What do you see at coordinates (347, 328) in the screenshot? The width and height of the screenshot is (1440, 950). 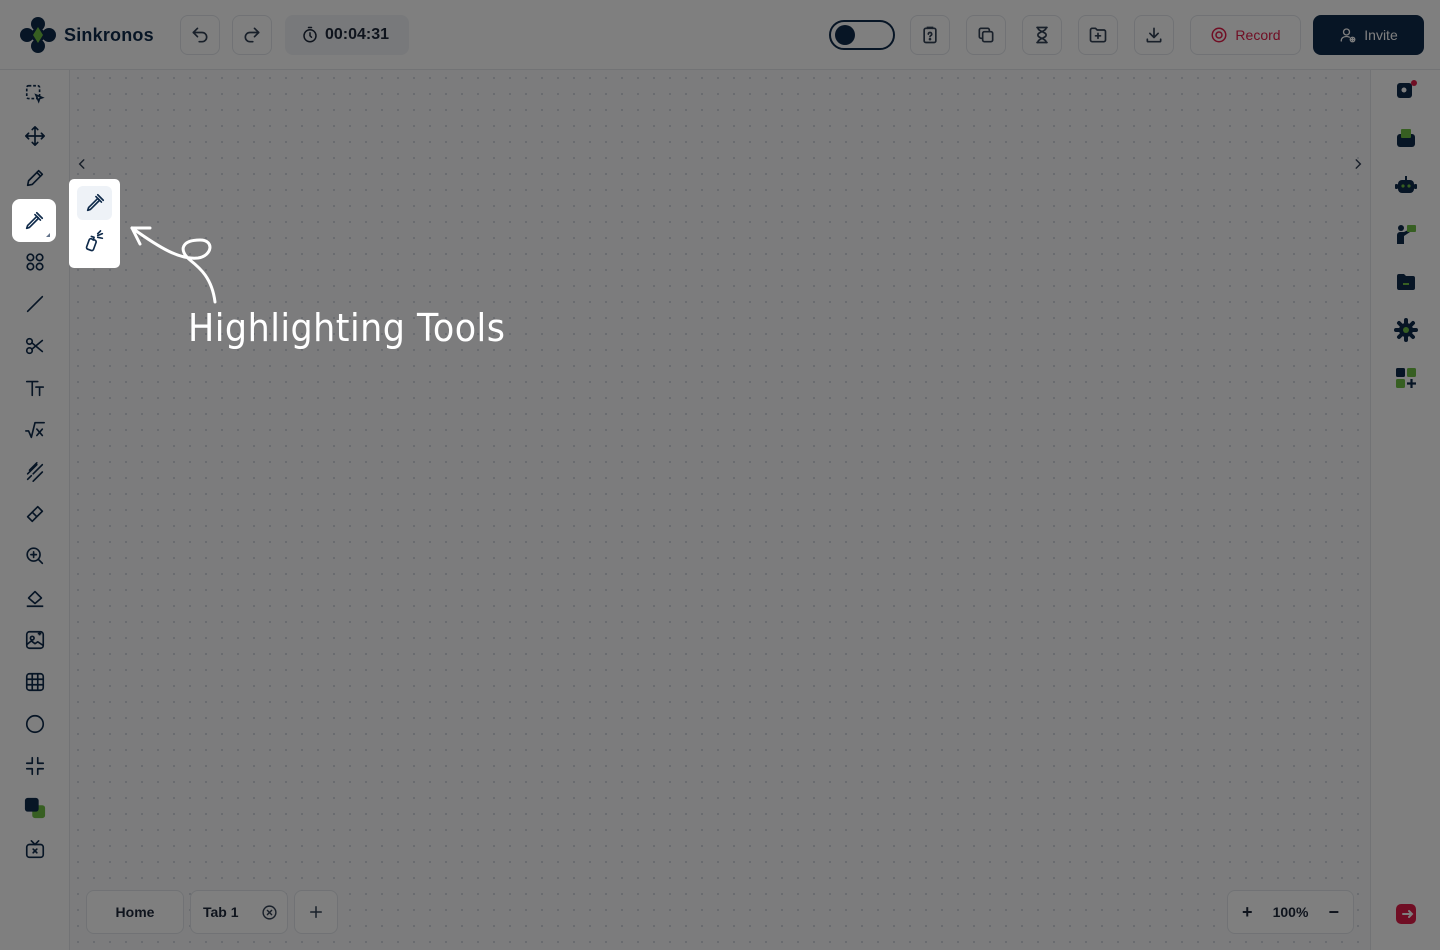 I see `annotation-label: Highlighting Tools` at bounding box center [347, 328].